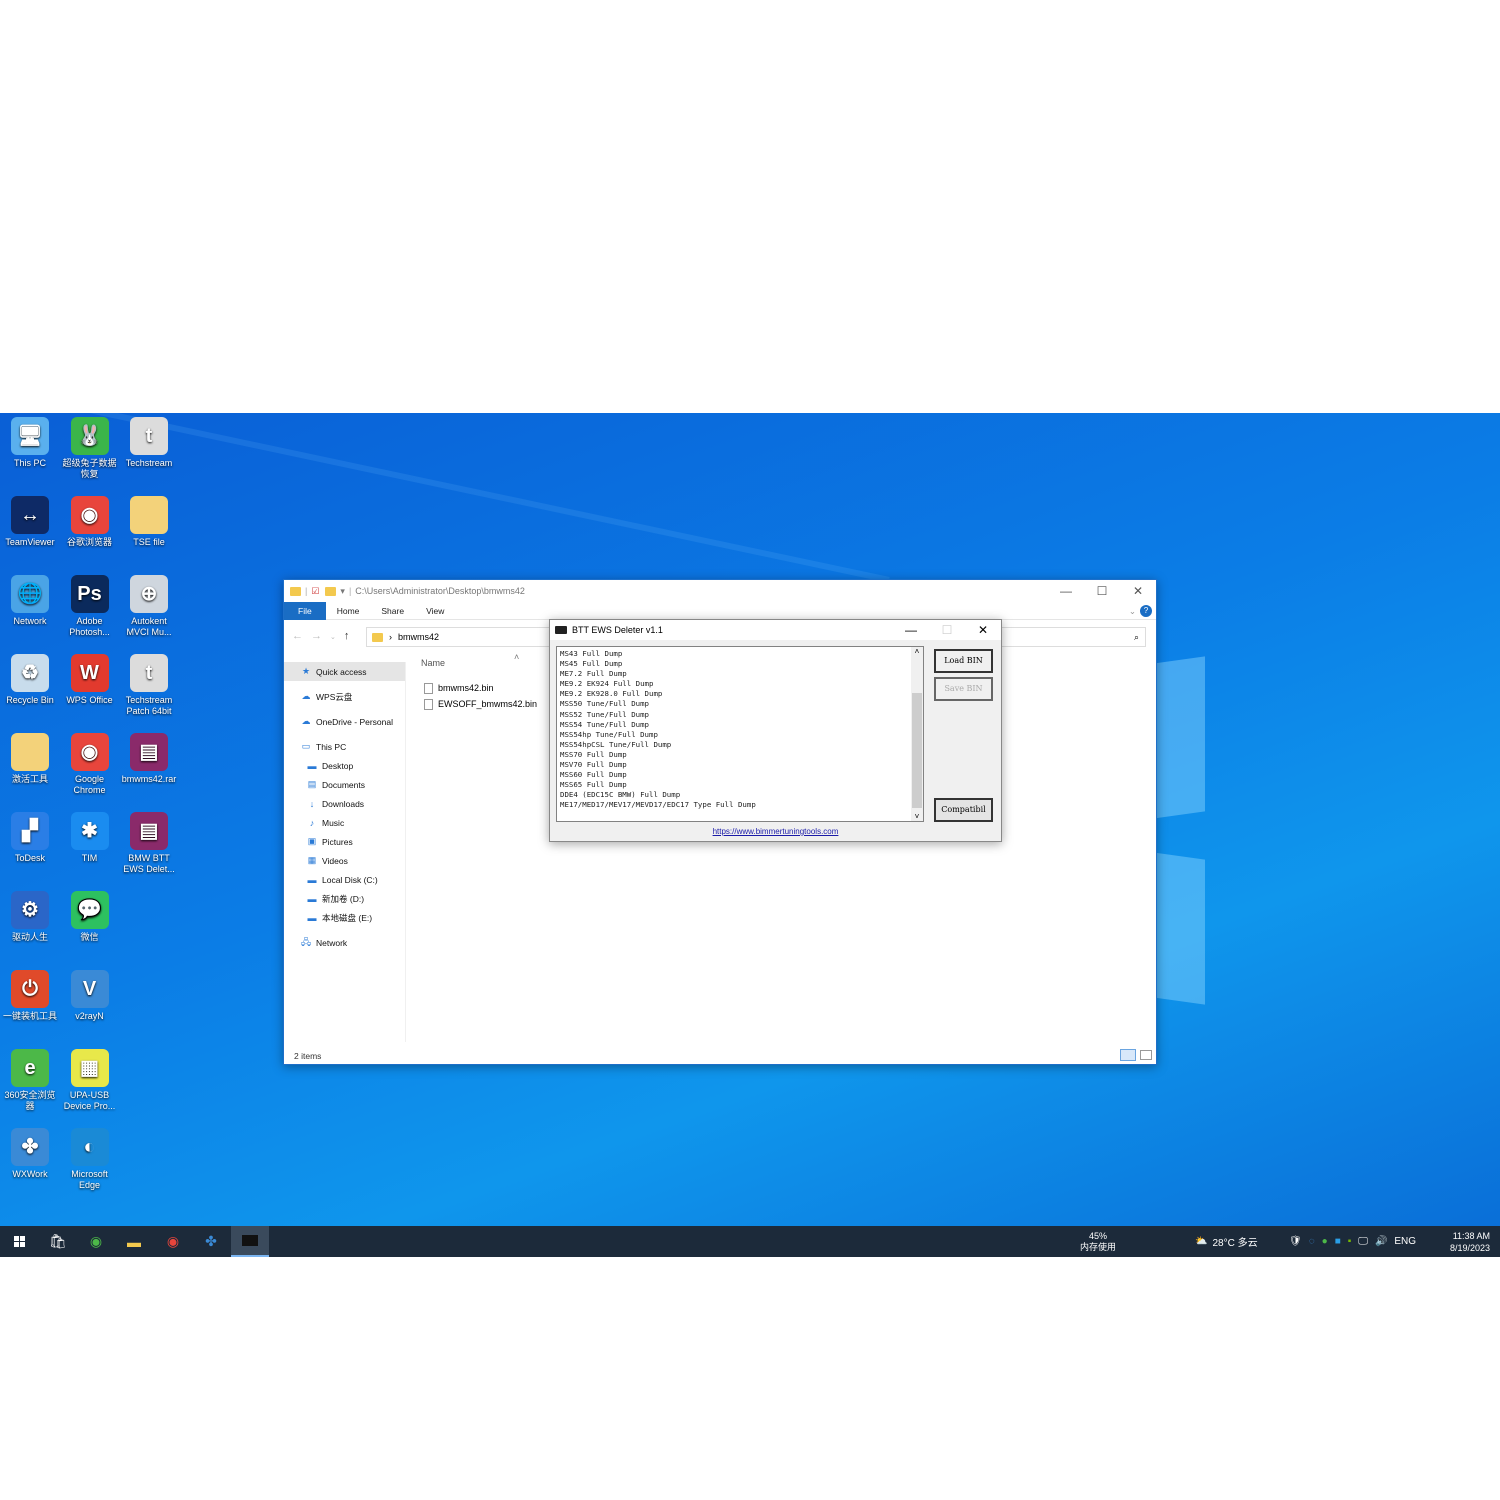 Image resolution: width=1500 pixels, height=1500 pixels. Describe the element at coordinates (90, 996) in the screenshot. I see `desktop-icon-v2rayn: Vv2rayN` at that location.